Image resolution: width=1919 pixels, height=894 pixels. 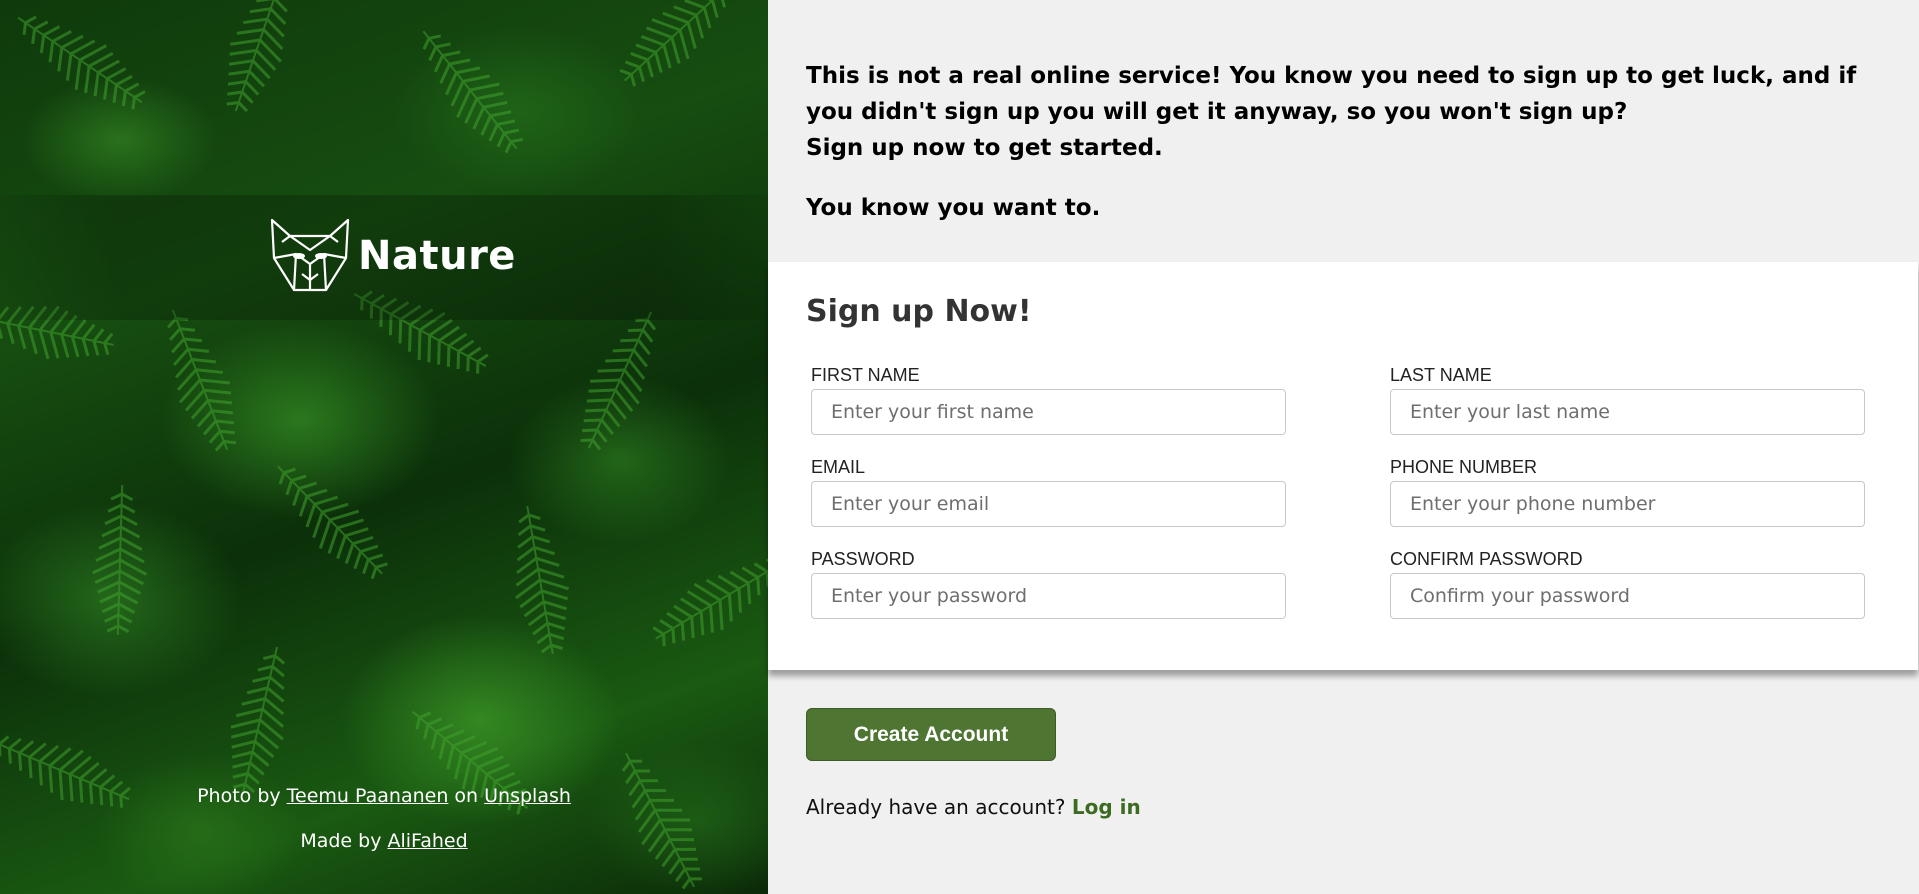 I want to click on author-link: AliFahed, so click(x=428, y=841).